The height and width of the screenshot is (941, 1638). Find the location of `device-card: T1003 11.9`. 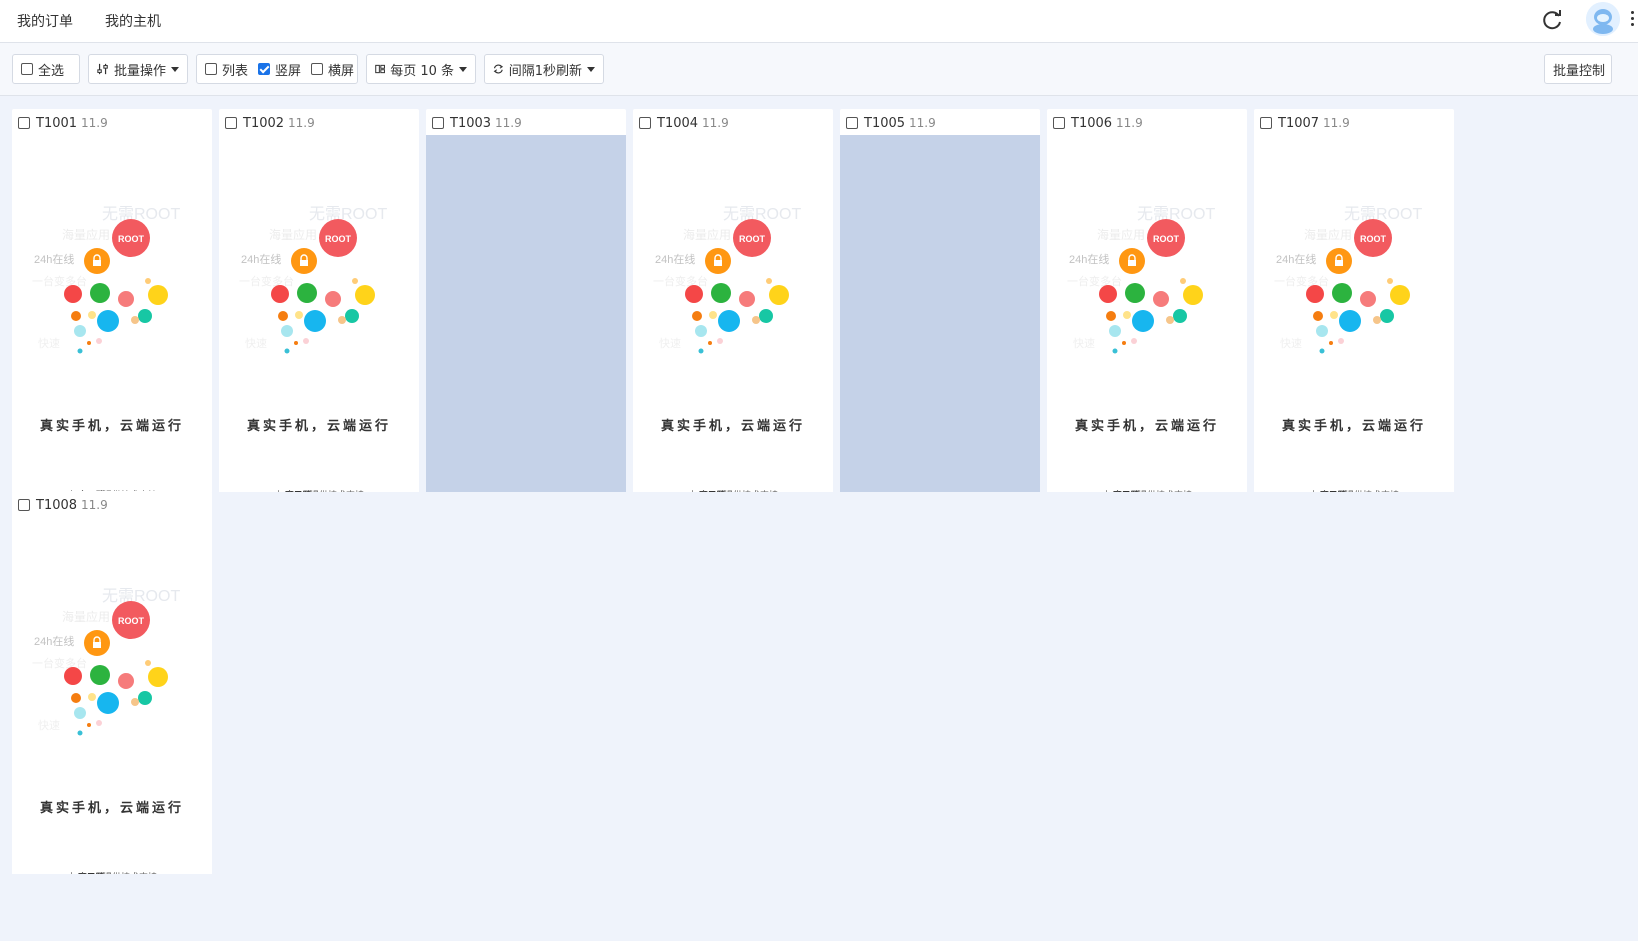

device-card: T1003 11.9 is located at coordinates (526, 300).